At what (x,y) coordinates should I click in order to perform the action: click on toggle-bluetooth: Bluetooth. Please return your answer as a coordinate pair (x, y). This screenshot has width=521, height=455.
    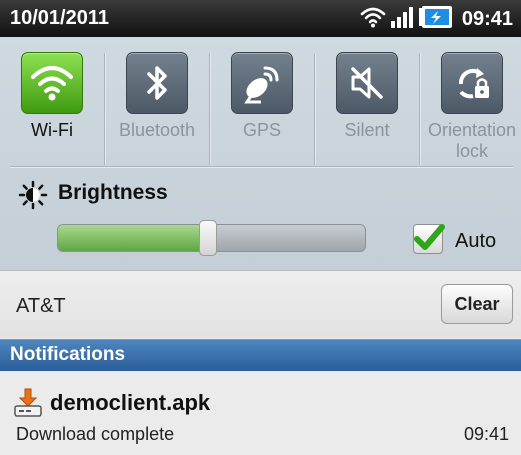
    Looking at the image, I should click on (157, 106).